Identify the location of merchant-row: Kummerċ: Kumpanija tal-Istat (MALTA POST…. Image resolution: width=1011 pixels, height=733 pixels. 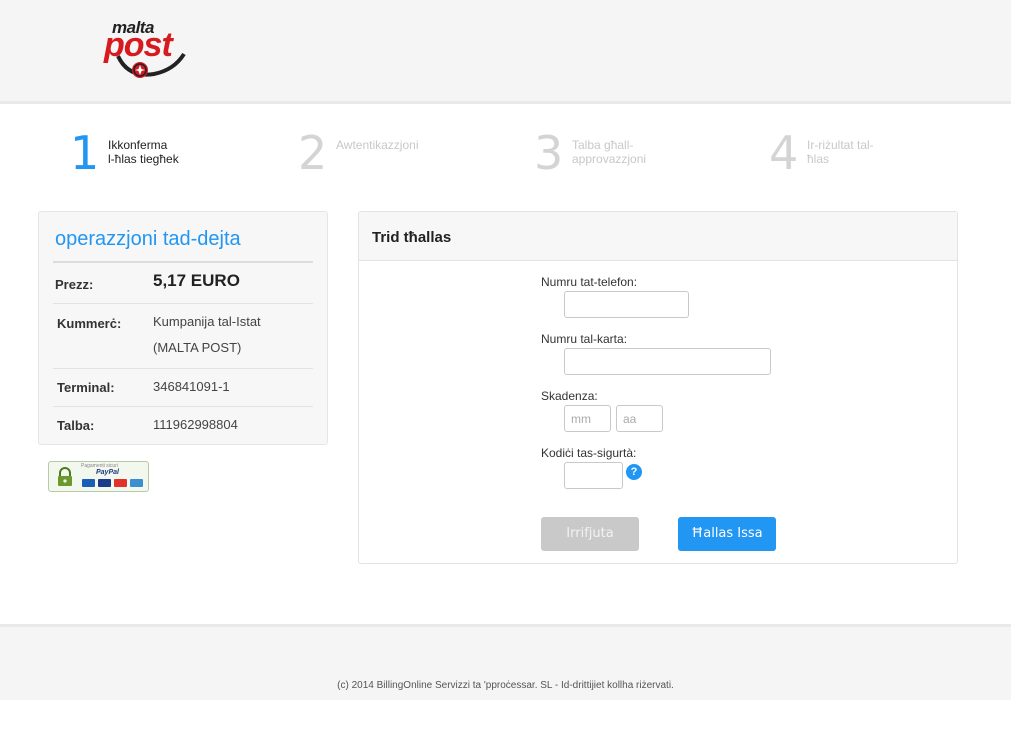
(183, 336).